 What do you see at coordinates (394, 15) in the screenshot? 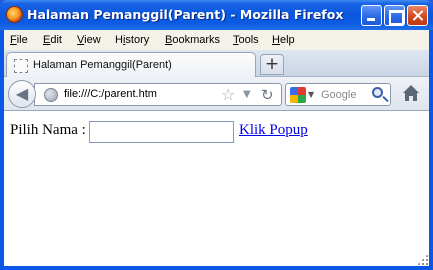
I see `maximize-icon` at bounding box center [394, 15].